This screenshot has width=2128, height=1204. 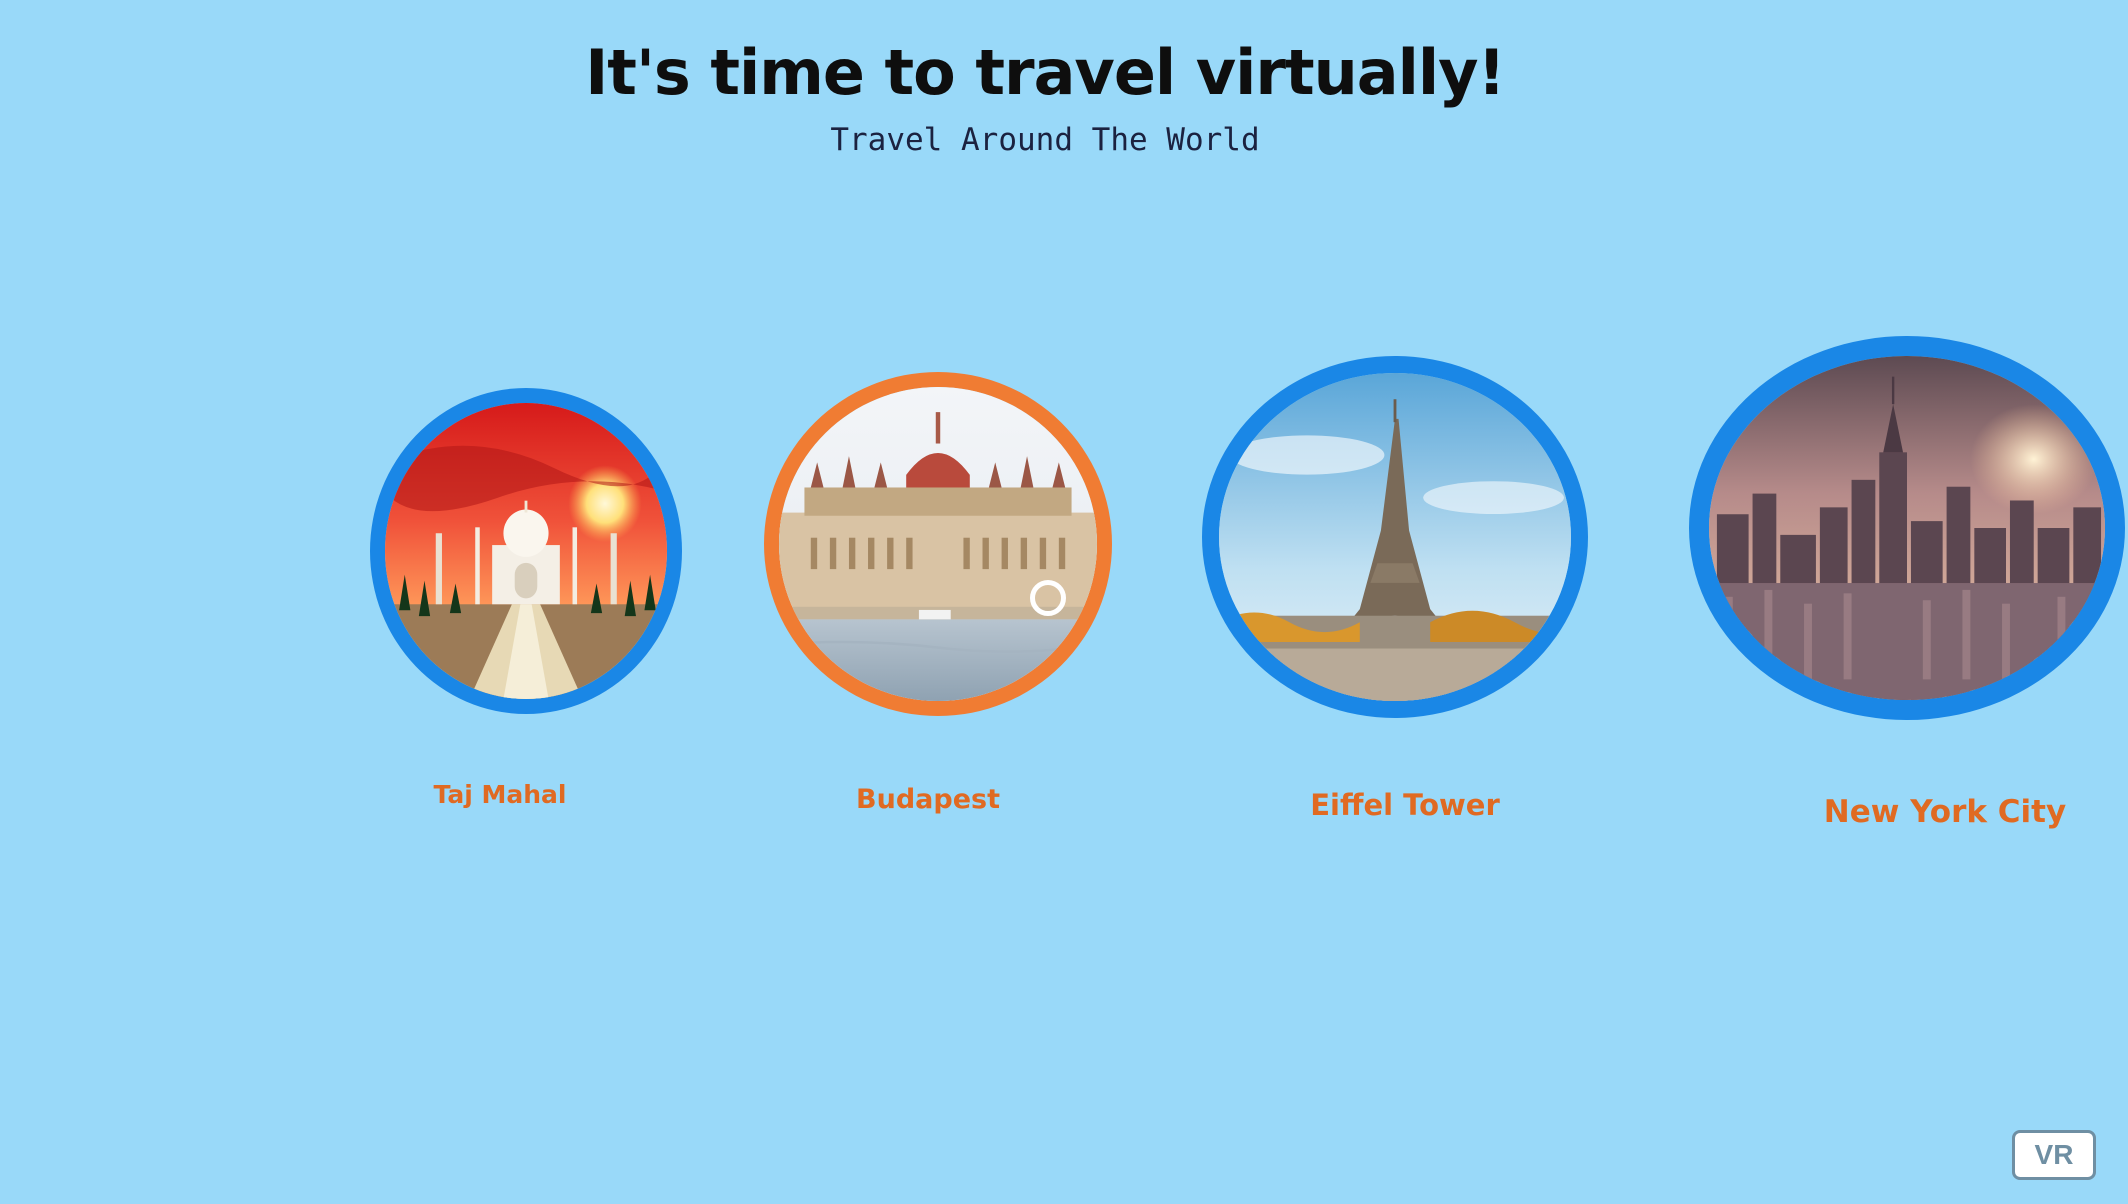 I want to click on eiffel-tower-label: Eiffel Tower, so click(x=1405, y=805).